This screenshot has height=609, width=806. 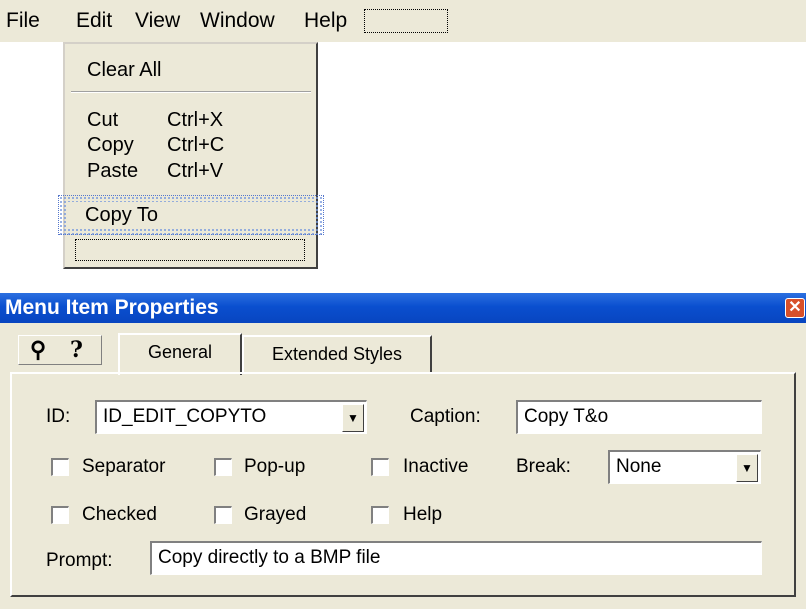 What do you see at coordinates (112, 171) in the screenshot?
I see `menu-item-paste: Paste` at bounding box center [112, 171].